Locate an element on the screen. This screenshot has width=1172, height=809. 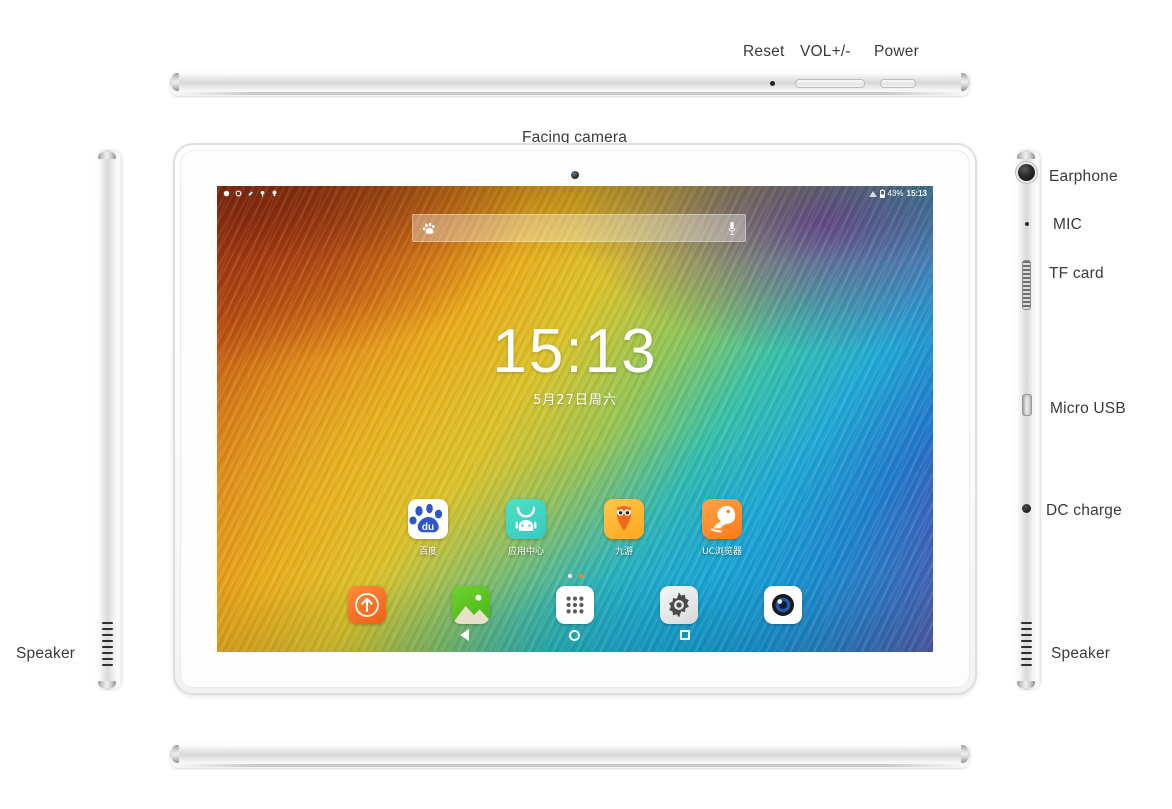
status-bar: 43% 15:13 is located at coordinates (575, 193).